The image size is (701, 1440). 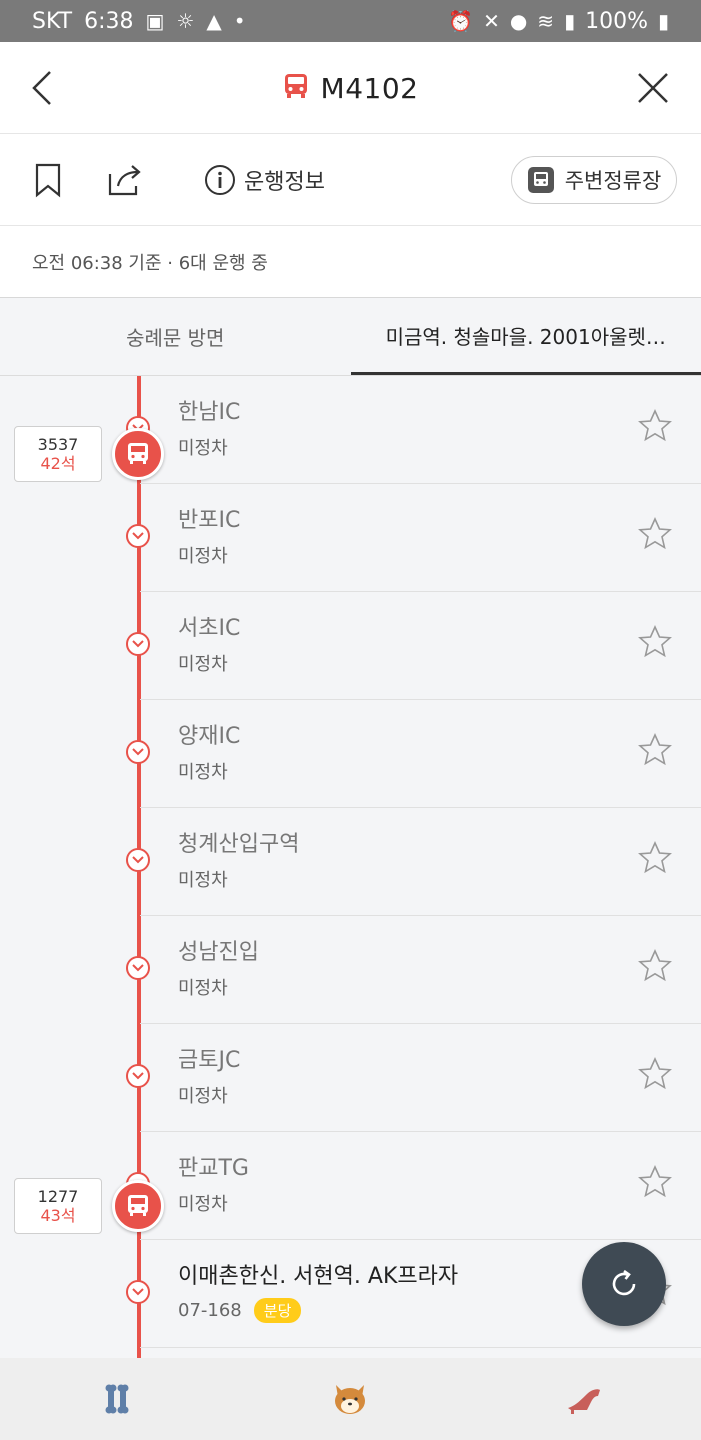 What do you see at coordinates (584, 1401) in the screenshot?
I see `high-heel-icon` at bounding box center [584, 1401].